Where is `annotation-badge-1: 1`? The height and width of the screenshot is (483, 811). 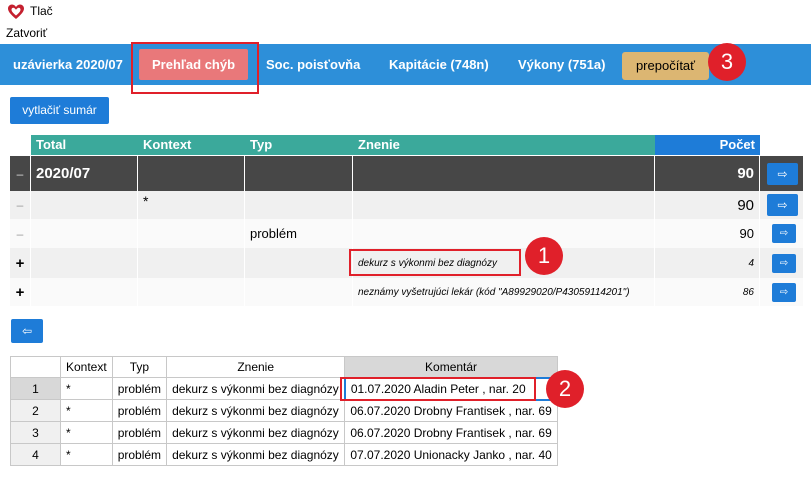
annotation-badge-1: 1 is located at coordinates (544, 256).